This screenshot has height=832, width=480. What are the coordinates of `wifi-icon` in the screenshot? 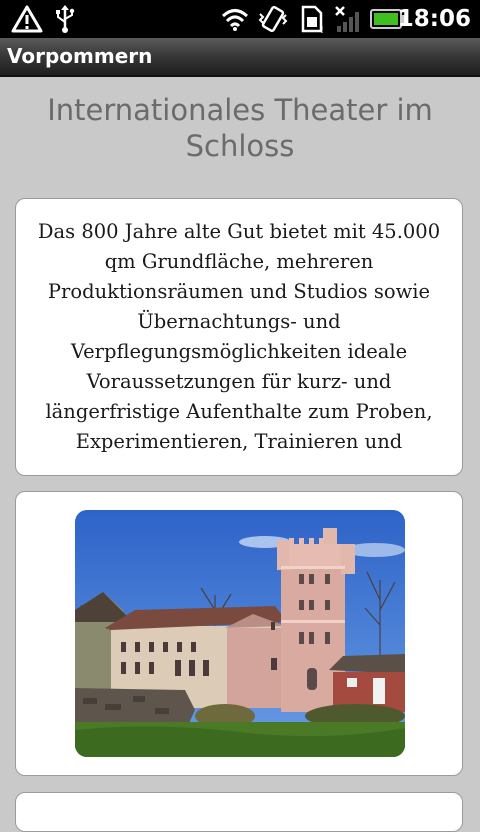 It's located at (235, 19).